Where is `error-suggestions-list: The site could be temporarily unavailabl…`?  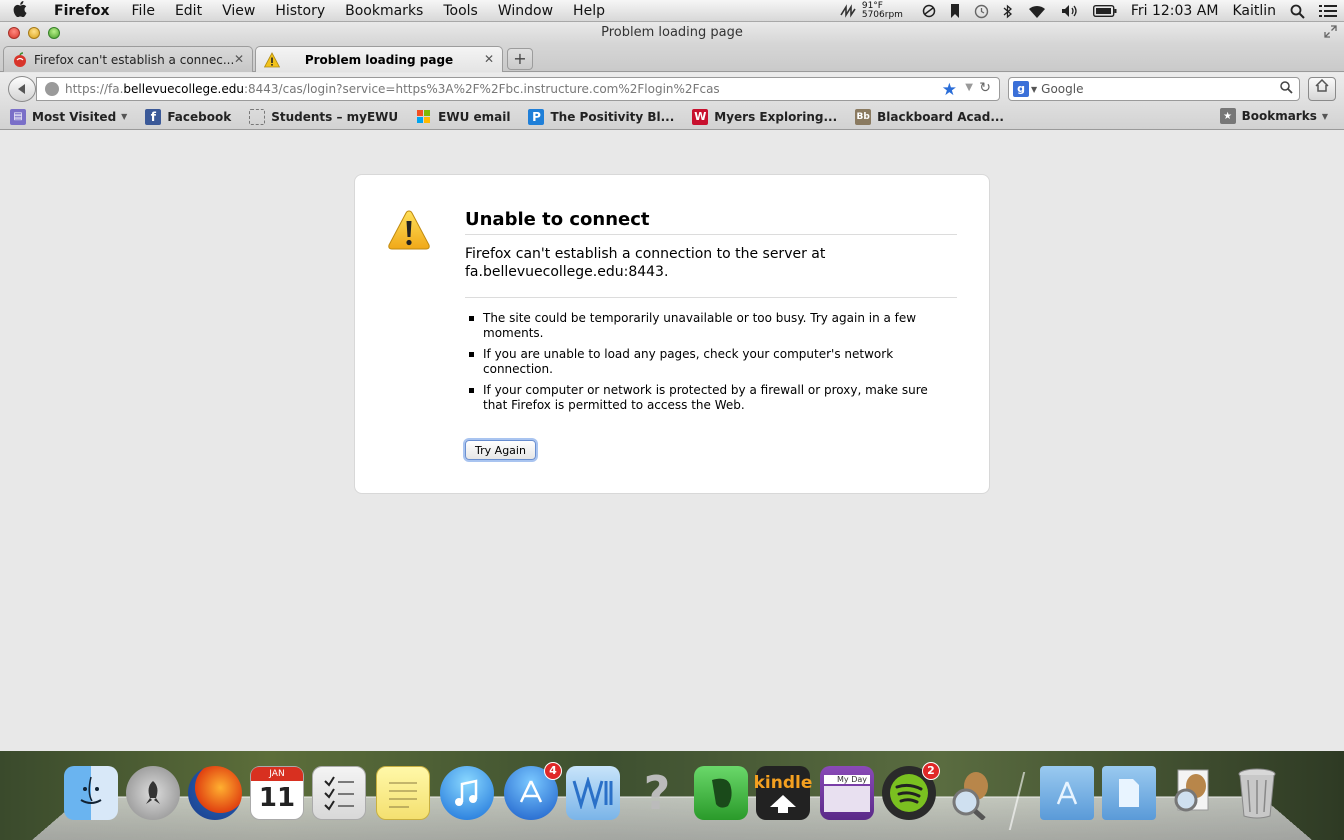
error-suggestions-list: The site could be temporarily unavailabl… is located at coordinates (700, 365).